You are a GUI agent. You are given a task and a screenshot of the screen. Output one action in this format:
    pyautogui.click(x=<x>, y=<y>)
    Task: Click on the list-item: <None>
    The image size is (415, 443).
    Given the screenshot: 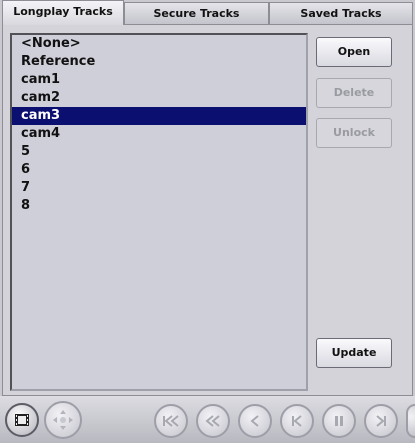 What is the action you would take?
    pyautogui.click(x=159, y=44)
    